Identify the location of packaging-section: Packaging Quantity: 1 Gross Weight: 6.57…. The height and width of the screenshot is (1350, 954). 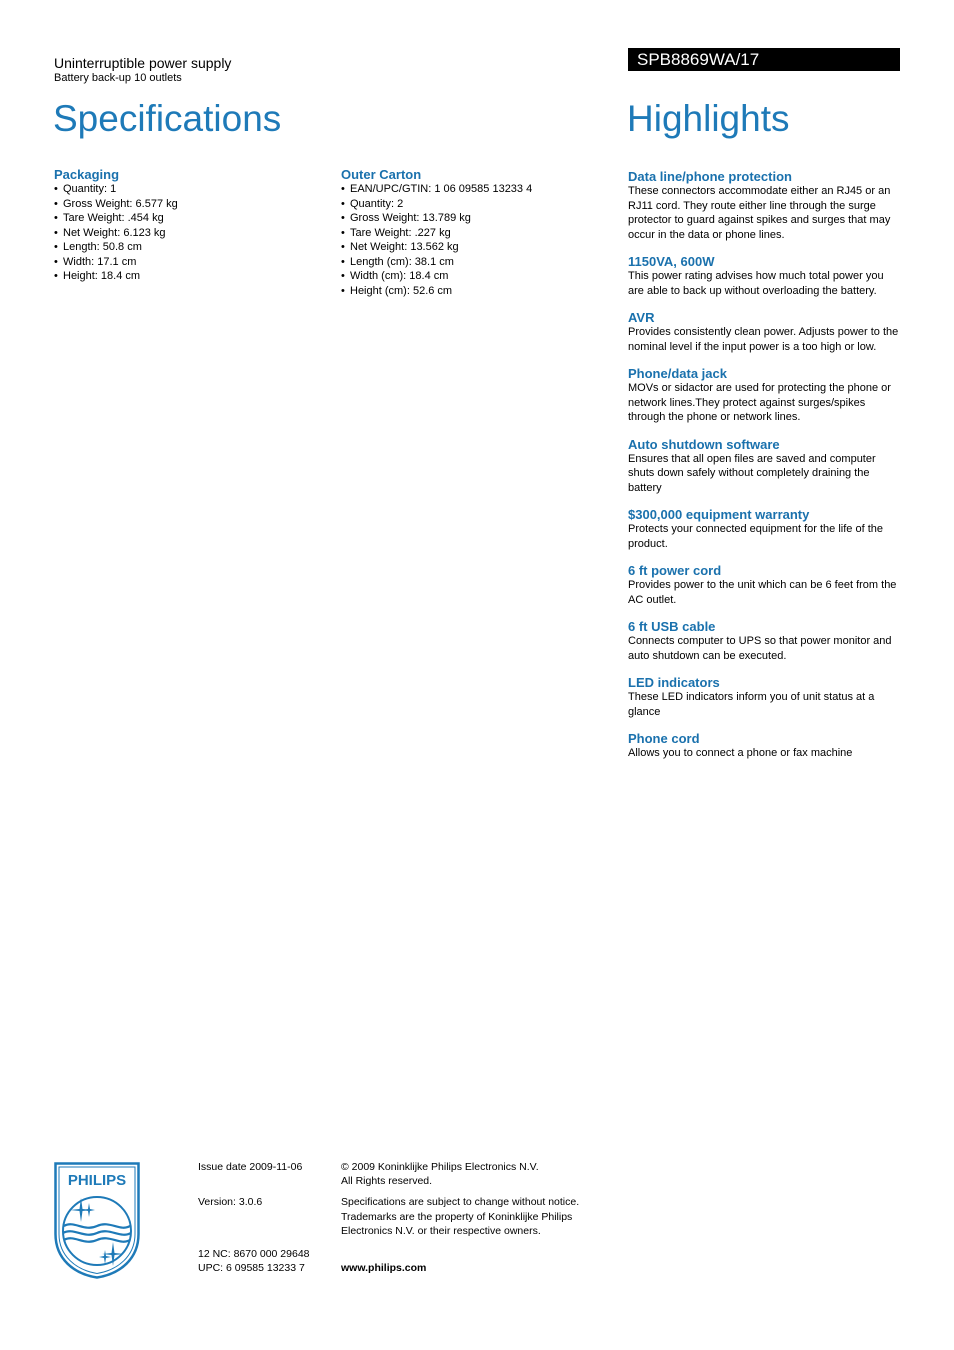
(189, 226).